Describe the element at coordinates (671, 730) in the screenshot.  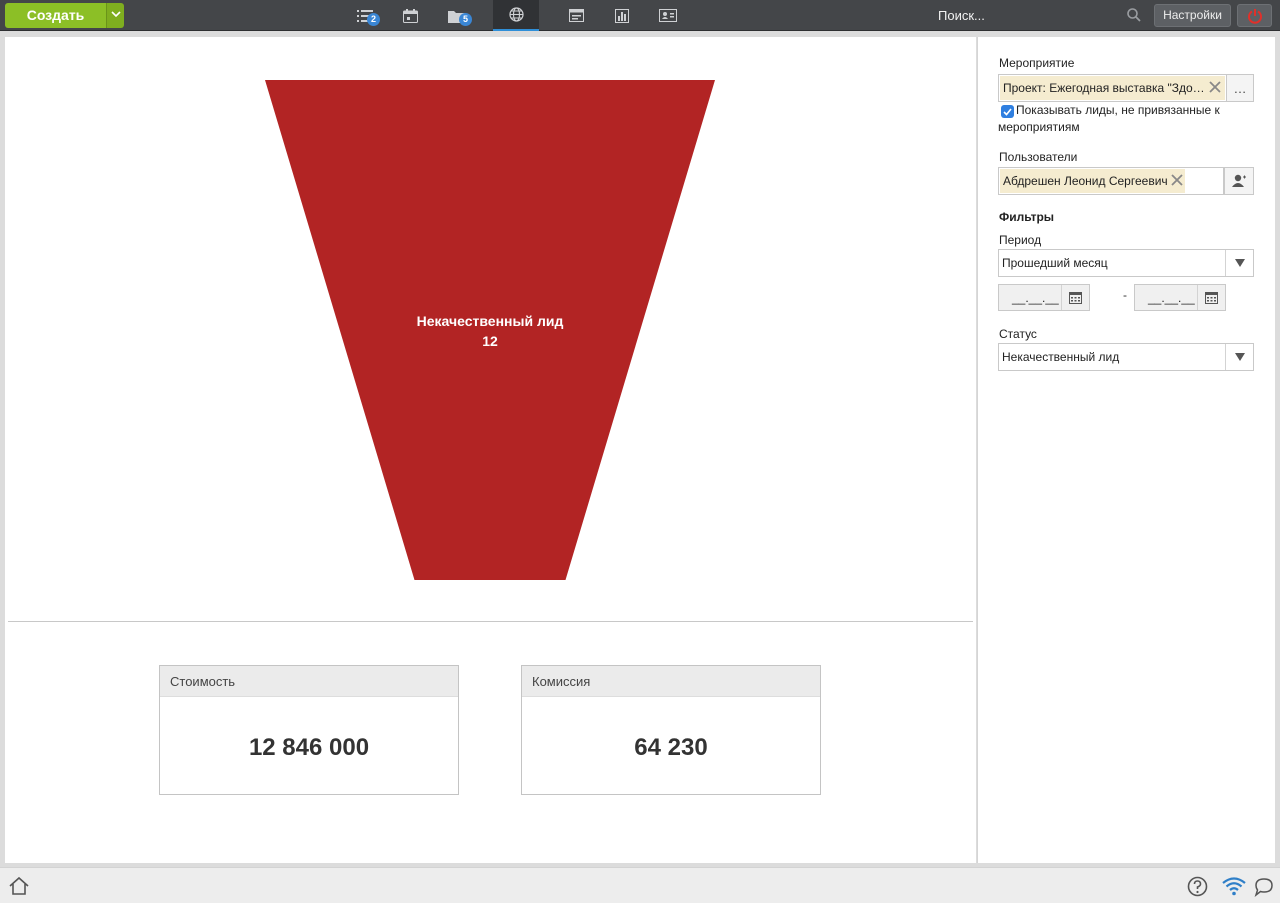
I see `metric-card-commission: Комиссия 64 230` at that location.